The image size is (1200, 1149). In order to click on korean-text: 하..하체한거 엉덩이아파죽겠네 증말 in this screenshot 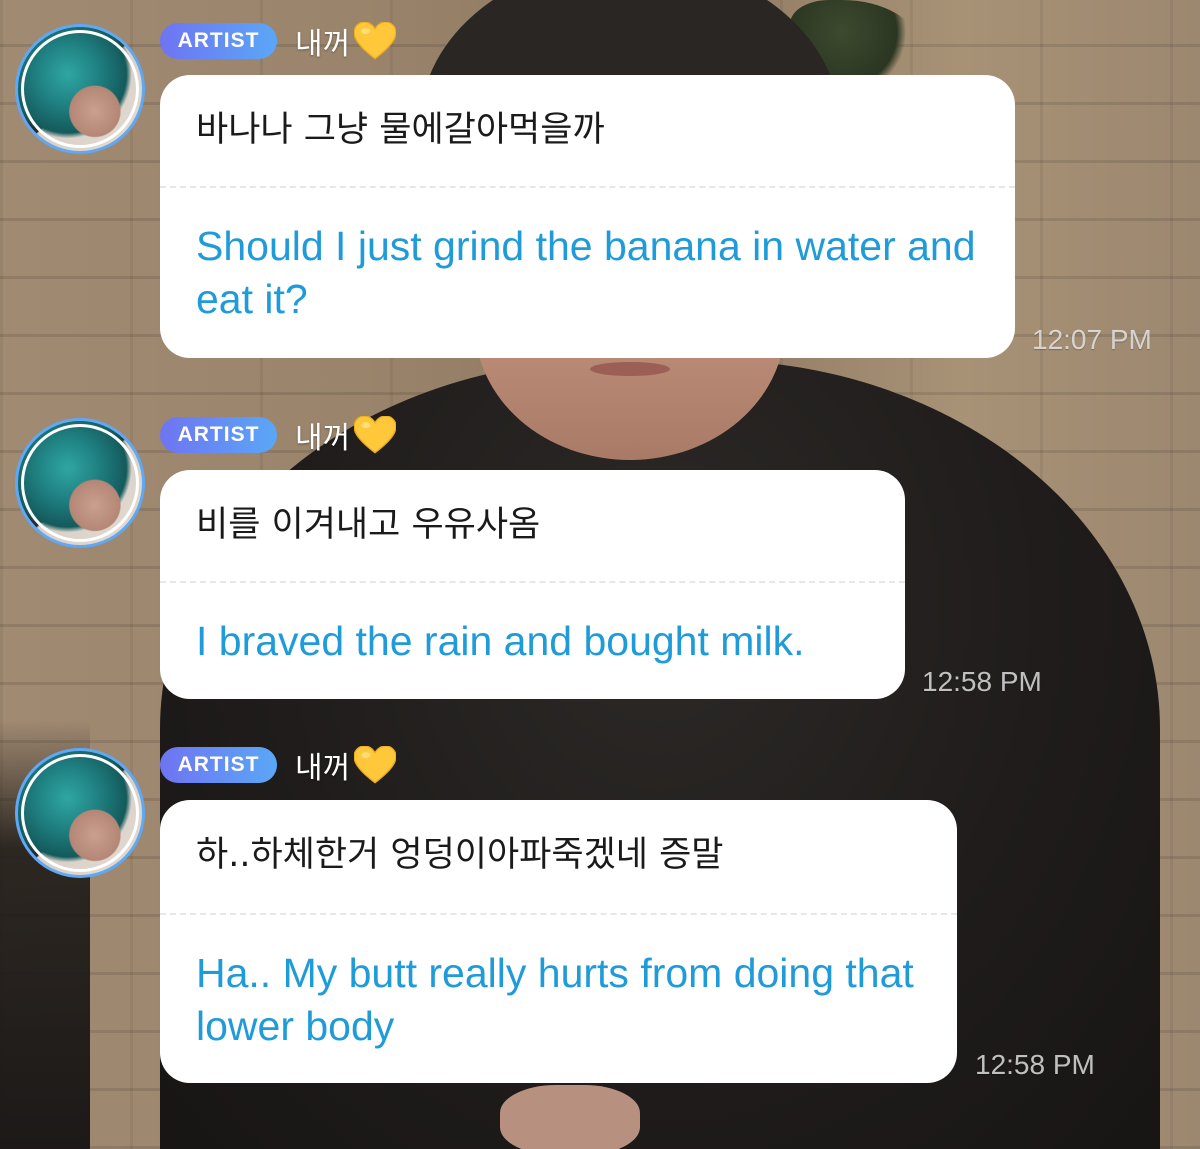, I will do `click(460, 855)`.